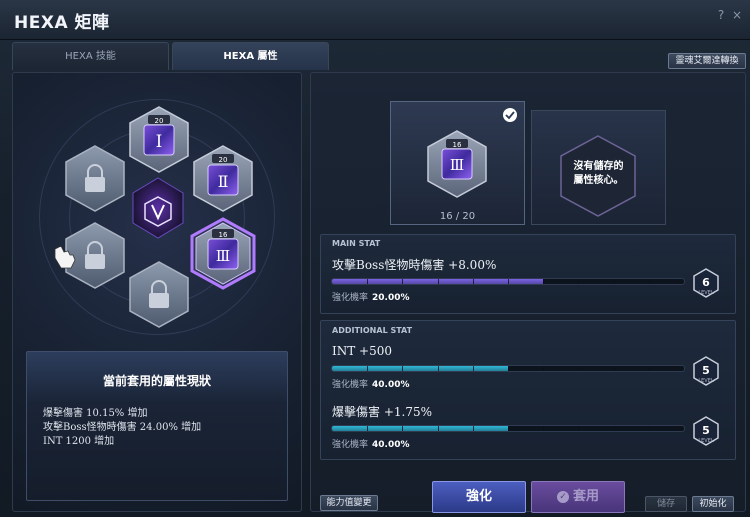 This screenshot has width=750, height=517. What do you see at coordinates (62, 23) in the screenshot?
I see `window-title: HEXA 矩陣` at bounding box center [62, 23].